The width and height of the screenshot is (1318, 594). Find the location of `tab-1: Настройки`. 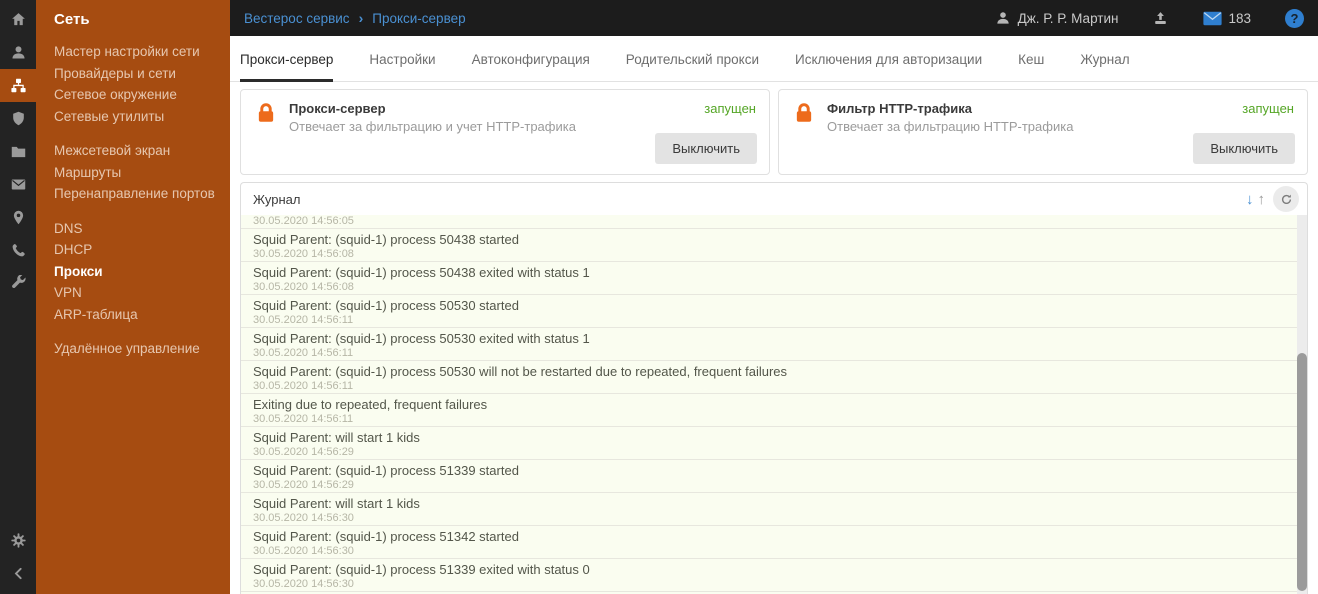

tab-1: Настройки is located at coordinates (402, 66).